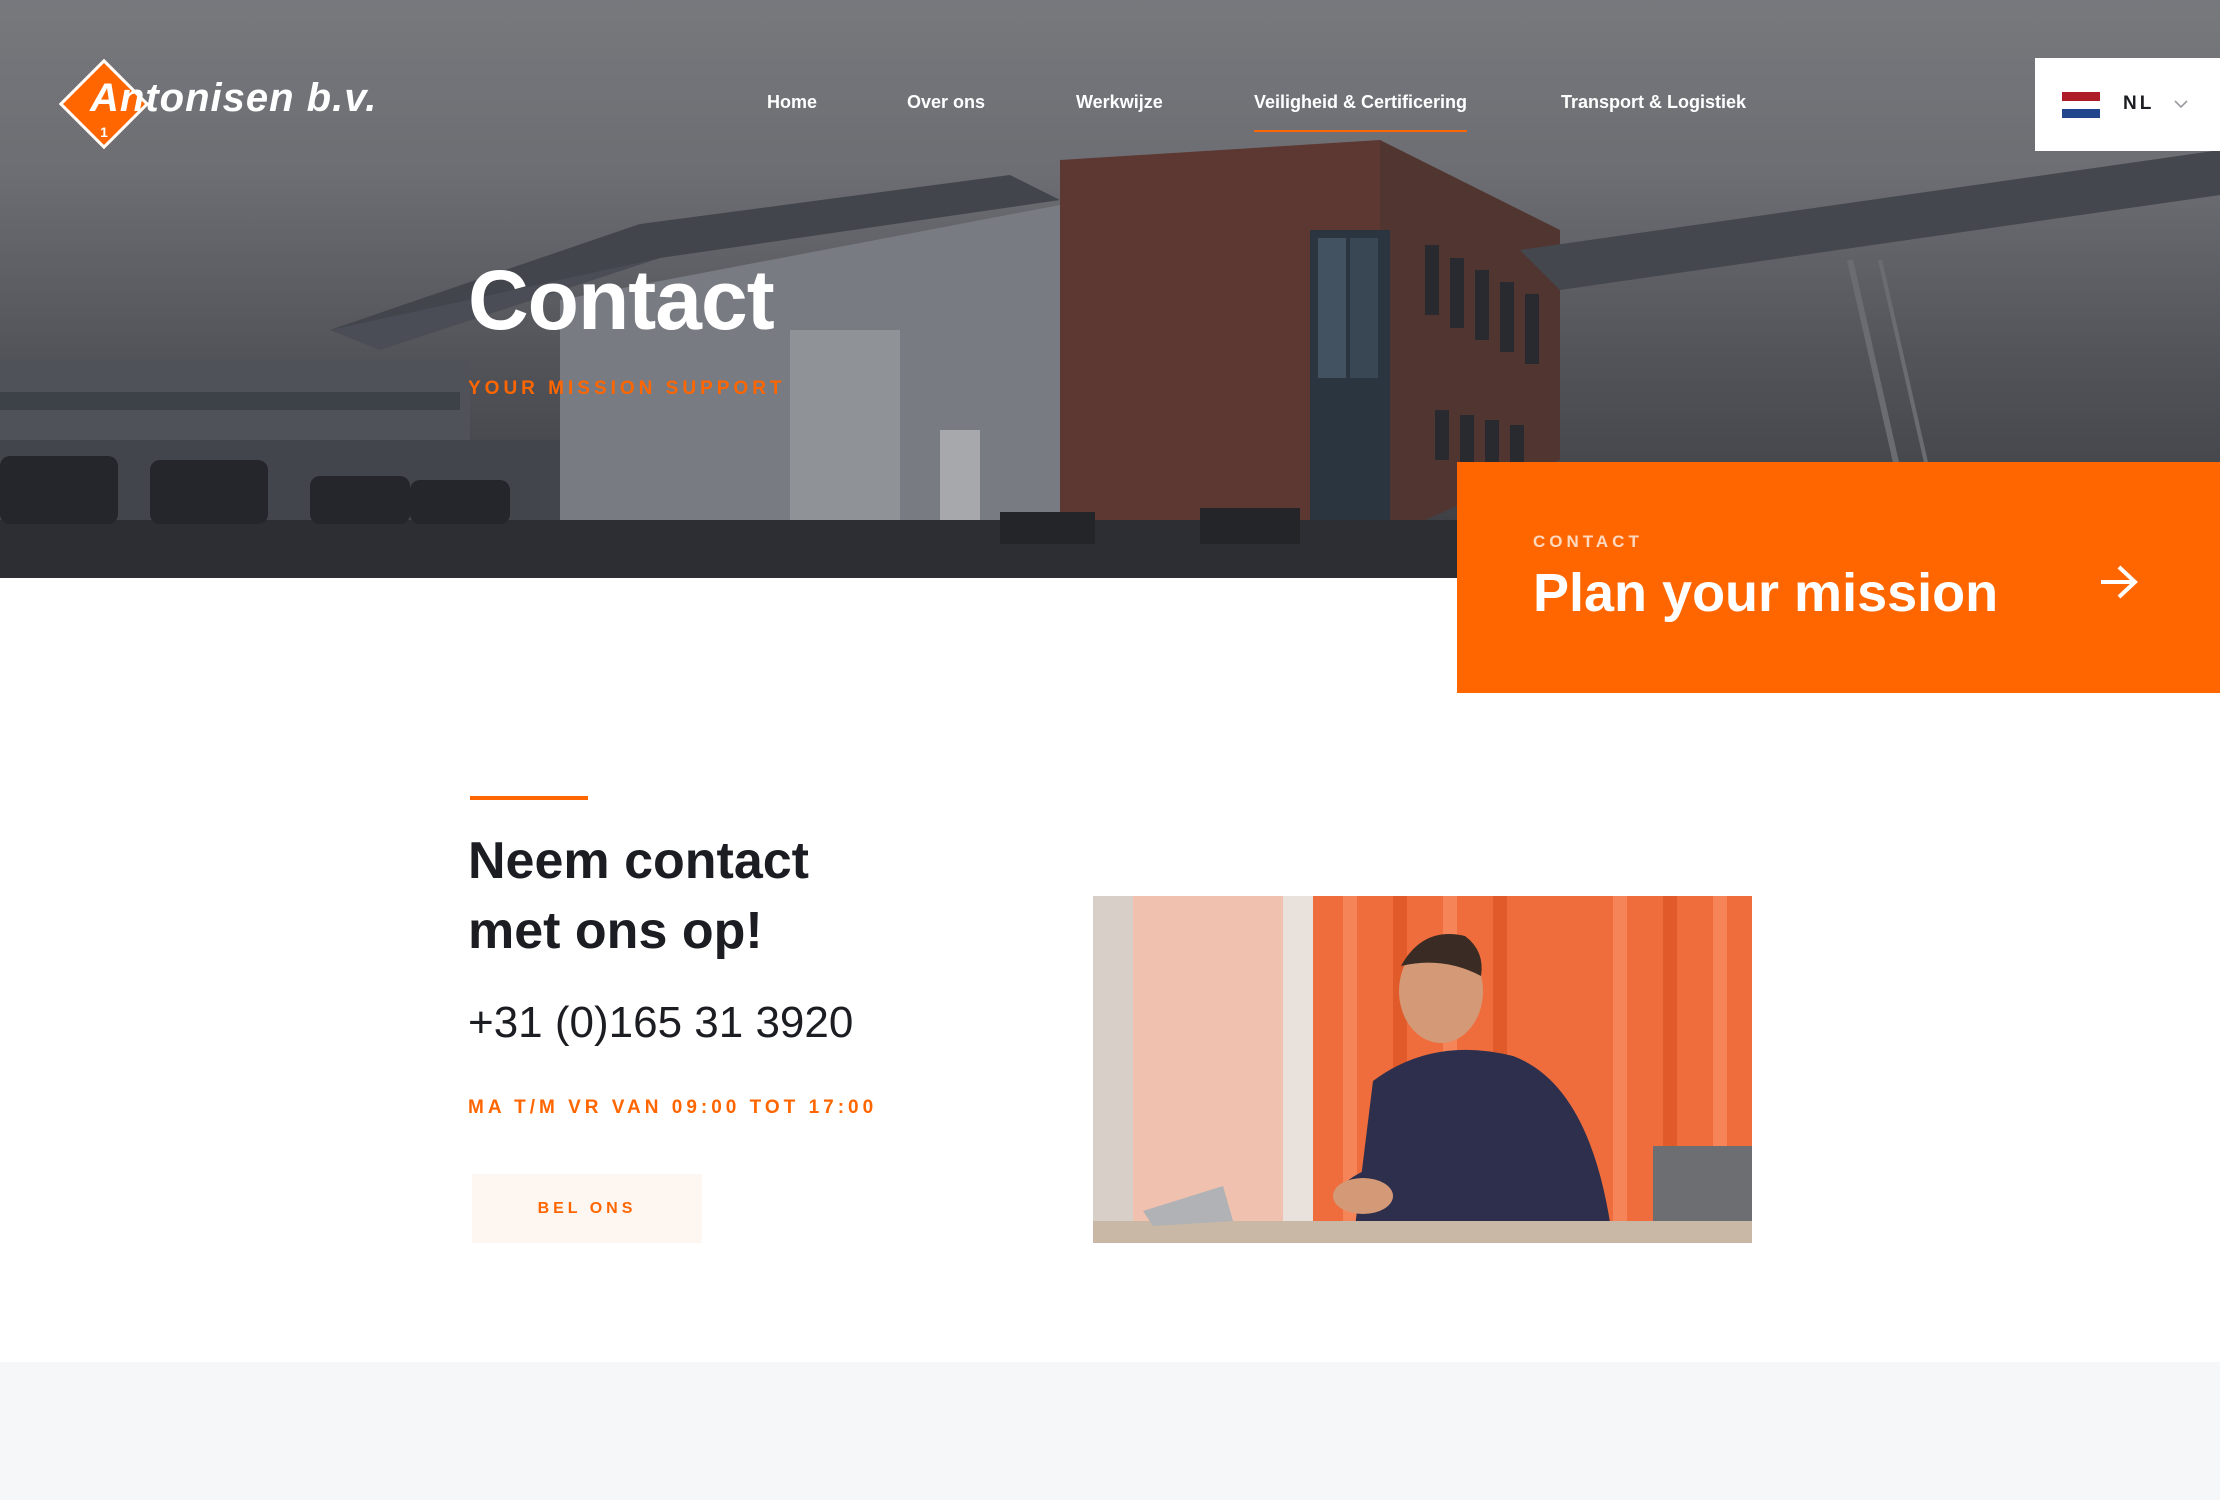  Describe the element at coordinates (1119, 102) in the screenshot. I see `nav-item-werkwijze: Werkwijze` at that location.